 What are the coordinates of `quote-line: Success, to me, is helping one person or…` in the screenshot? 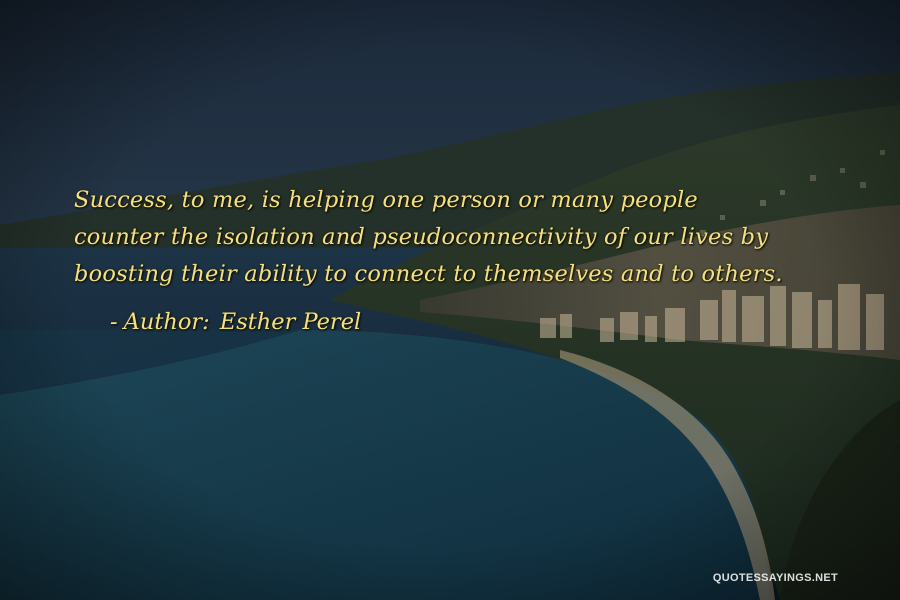 It's located at (386, 200).